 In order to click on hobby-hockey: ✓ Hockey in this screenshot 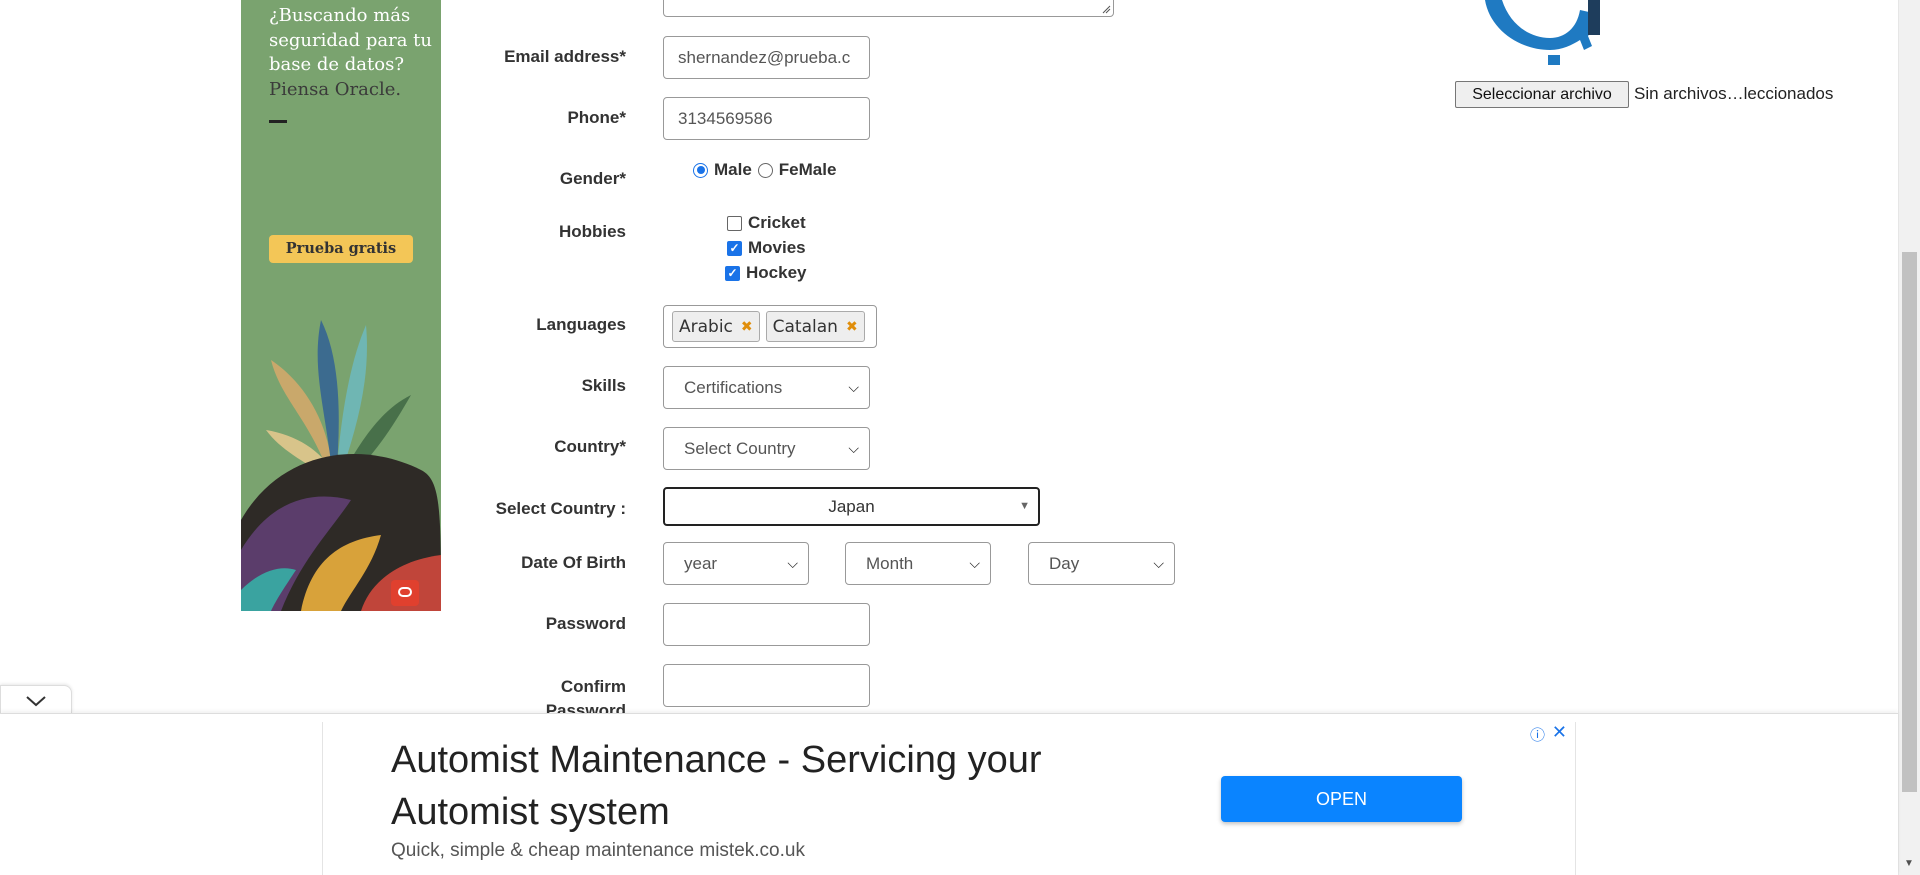, I will do `click(765, 273)`.